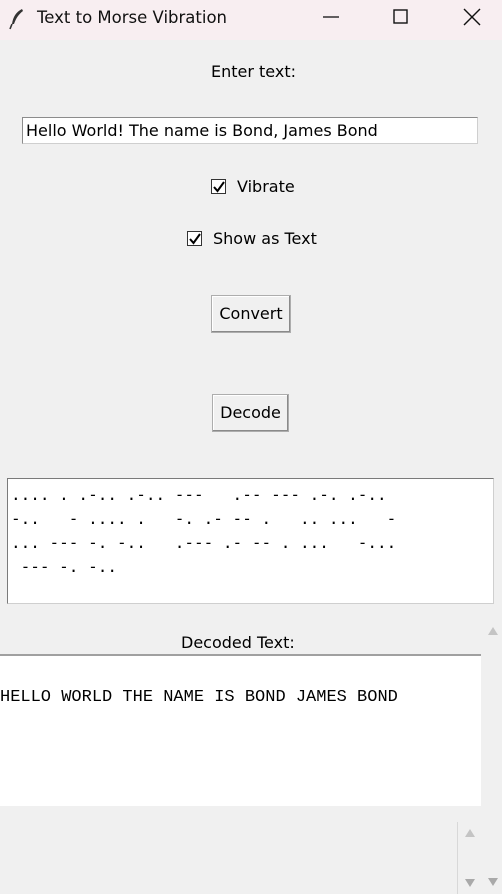  Describe the element at coordinates (266, 186) in the screenshot. I see `vibrate-label: Vibrate` at that location.